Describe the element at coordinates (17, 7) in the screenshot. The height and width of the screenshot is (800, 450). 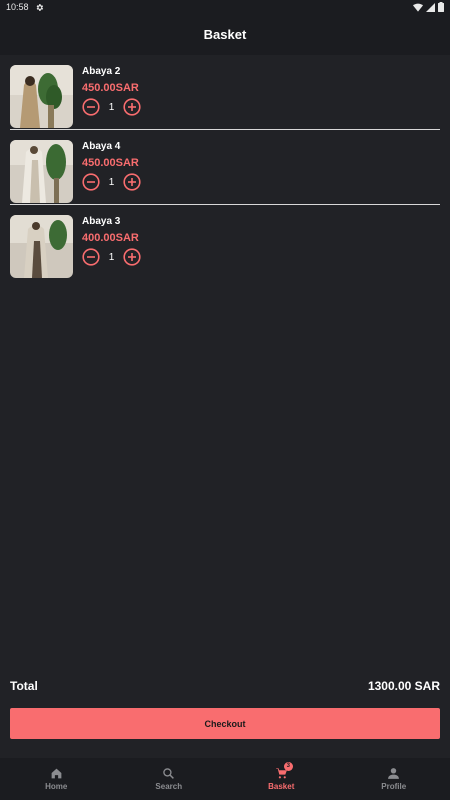
I see `status-time: 10:58` at that location.